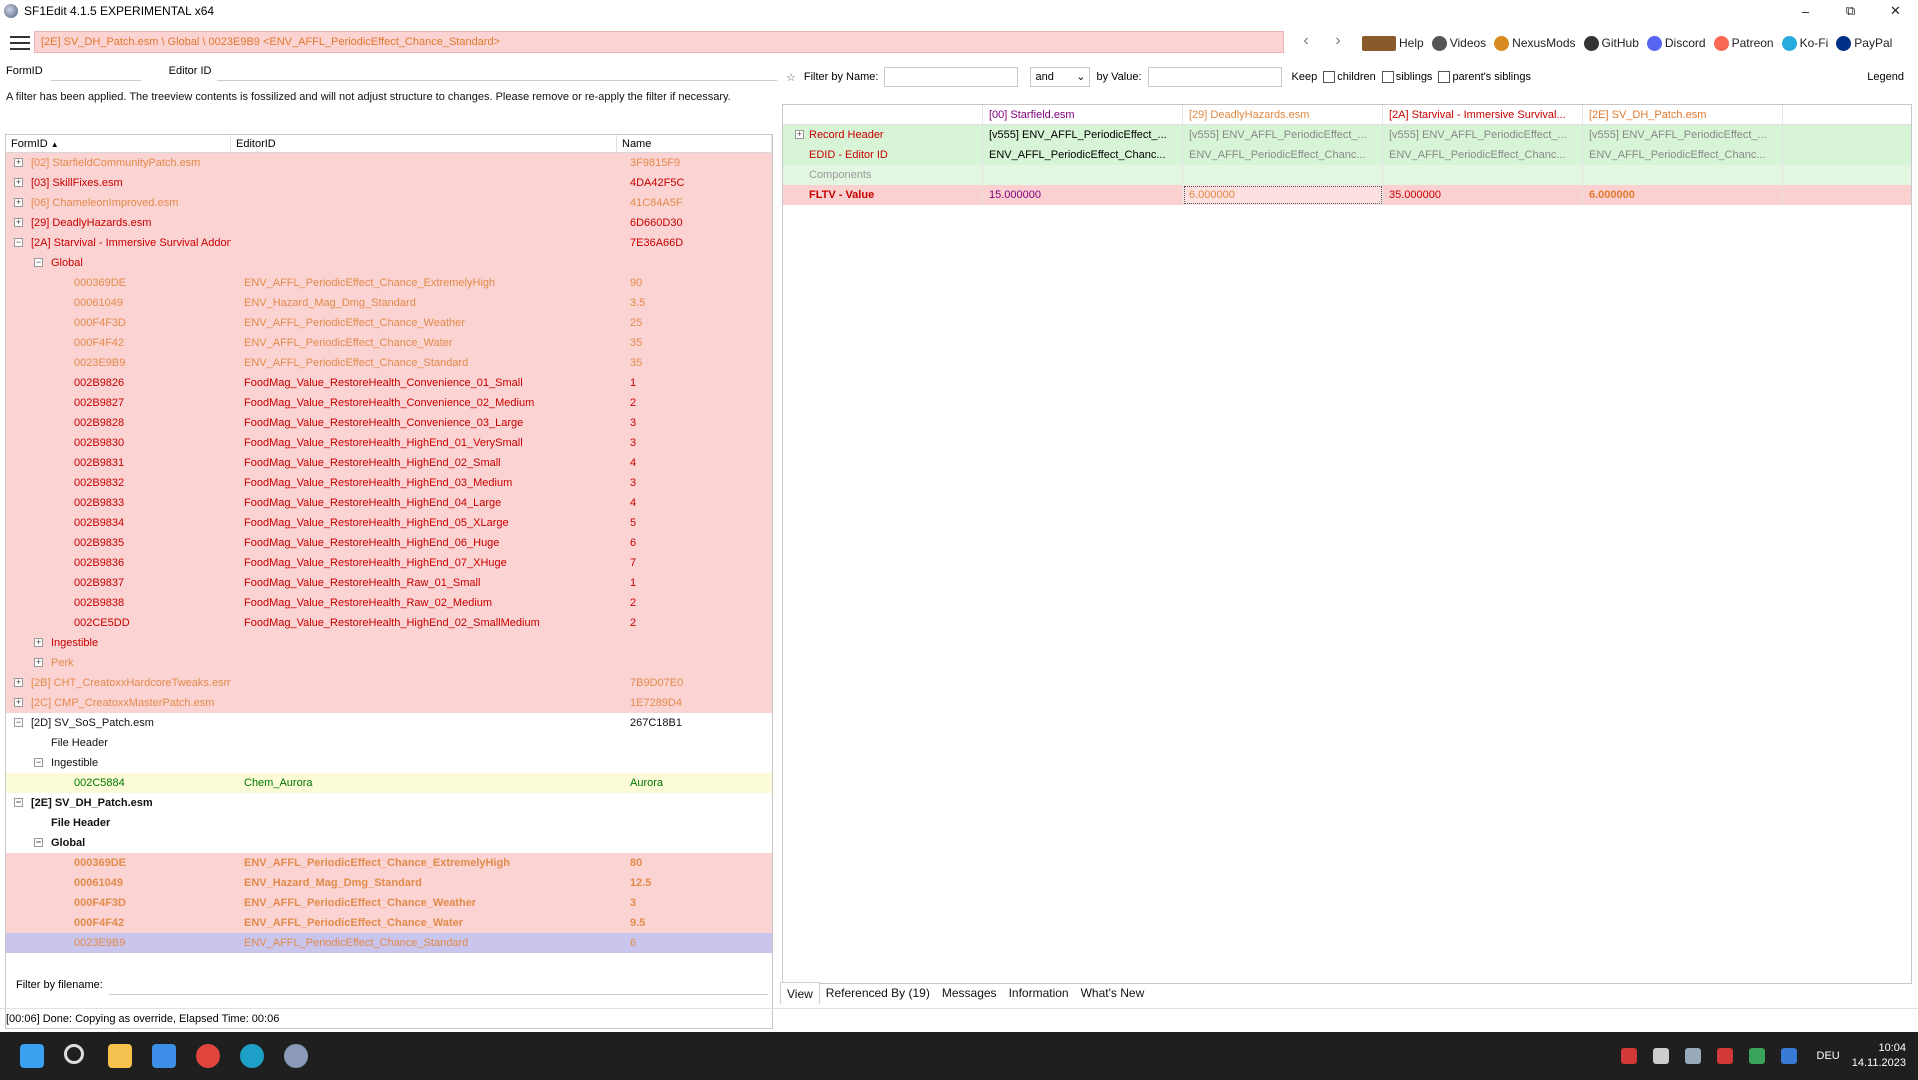 The height and width of the screenshot is (1080, 1918). Describe the element at coordinates (1338, 41) in the screenshot. I see `forward-button: ›` at that location.